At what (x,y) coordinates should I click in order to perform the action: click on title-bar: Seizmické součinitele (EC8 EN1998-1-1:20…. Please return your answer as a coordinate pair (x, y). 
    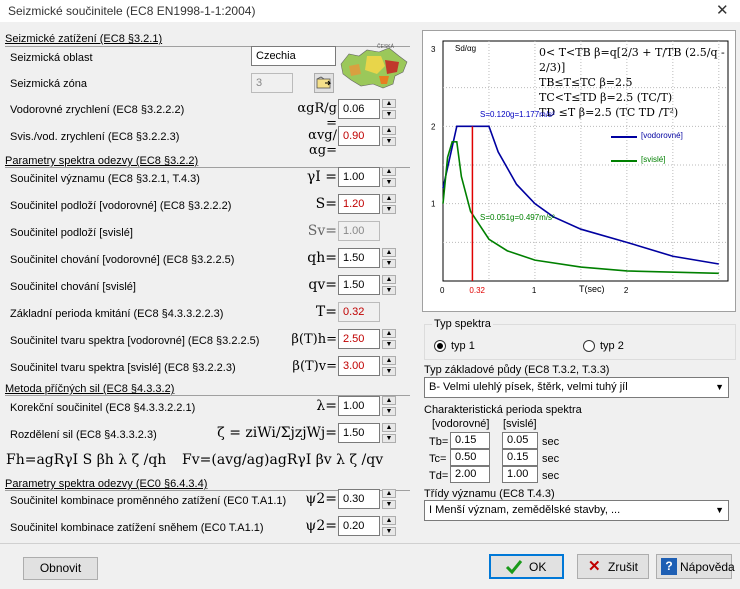
    Looking at the image, I should click on (370, 11).